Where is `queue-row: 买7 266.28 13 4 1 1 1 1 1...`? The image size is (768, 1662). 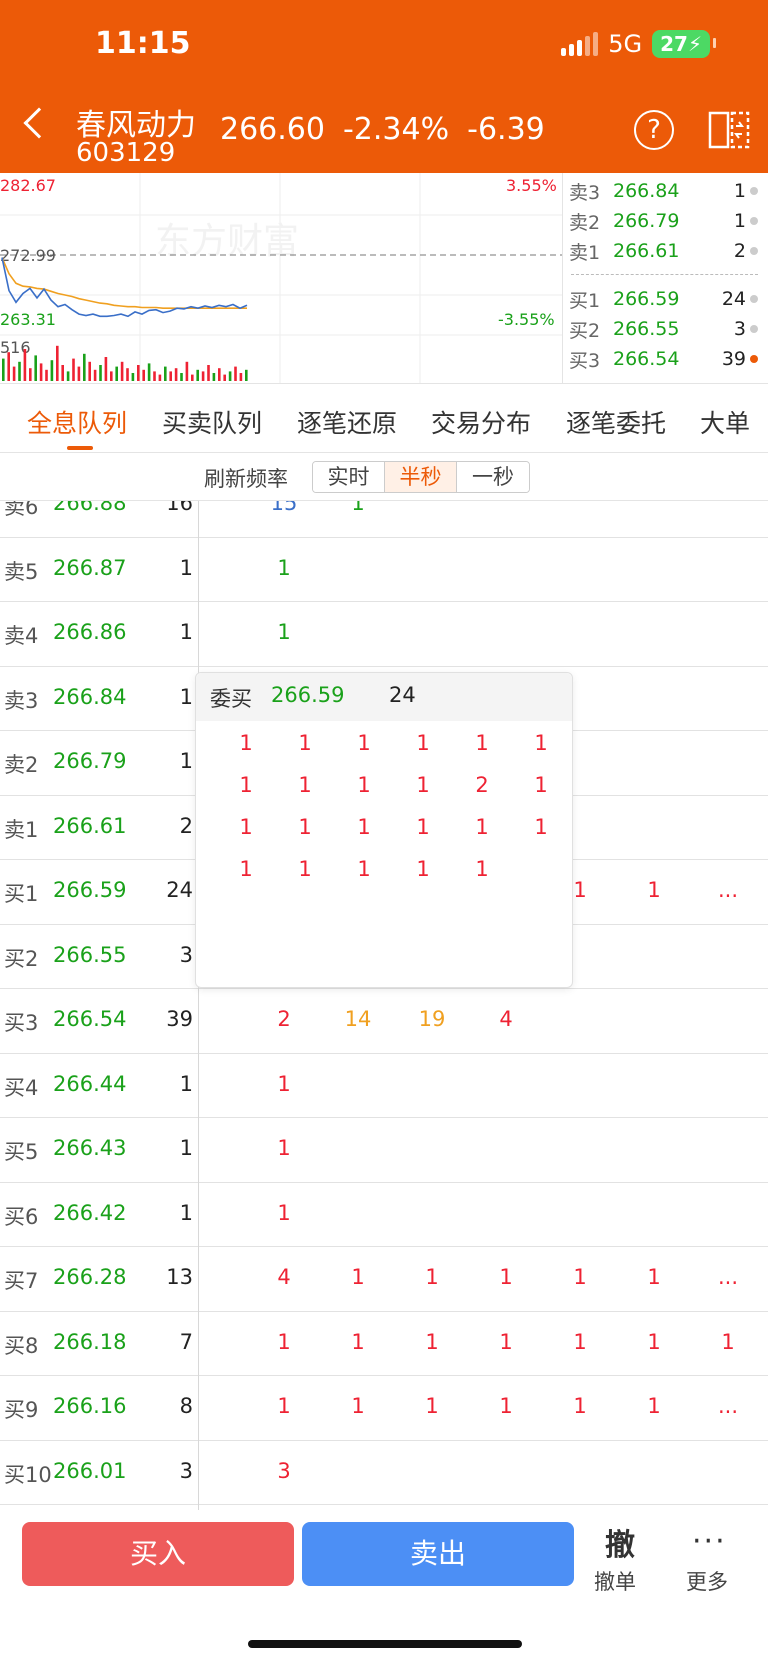 queue-row: 买7 266.28 13 4 1 1 1 1 1... is located at coordinates (384, 1279).